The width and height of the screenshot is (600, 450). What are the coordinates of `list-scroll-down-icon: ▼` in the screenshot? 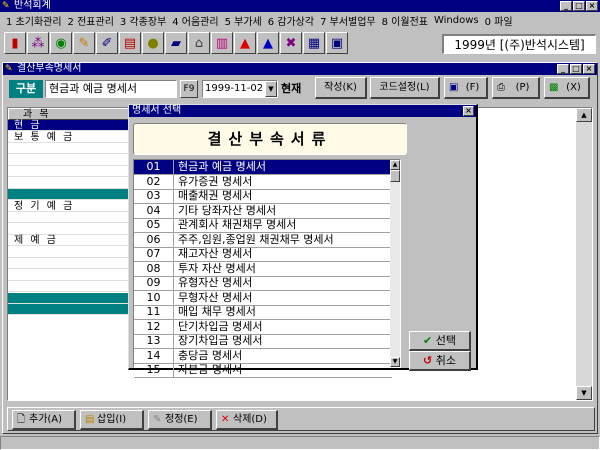 It's located at (395, 362).